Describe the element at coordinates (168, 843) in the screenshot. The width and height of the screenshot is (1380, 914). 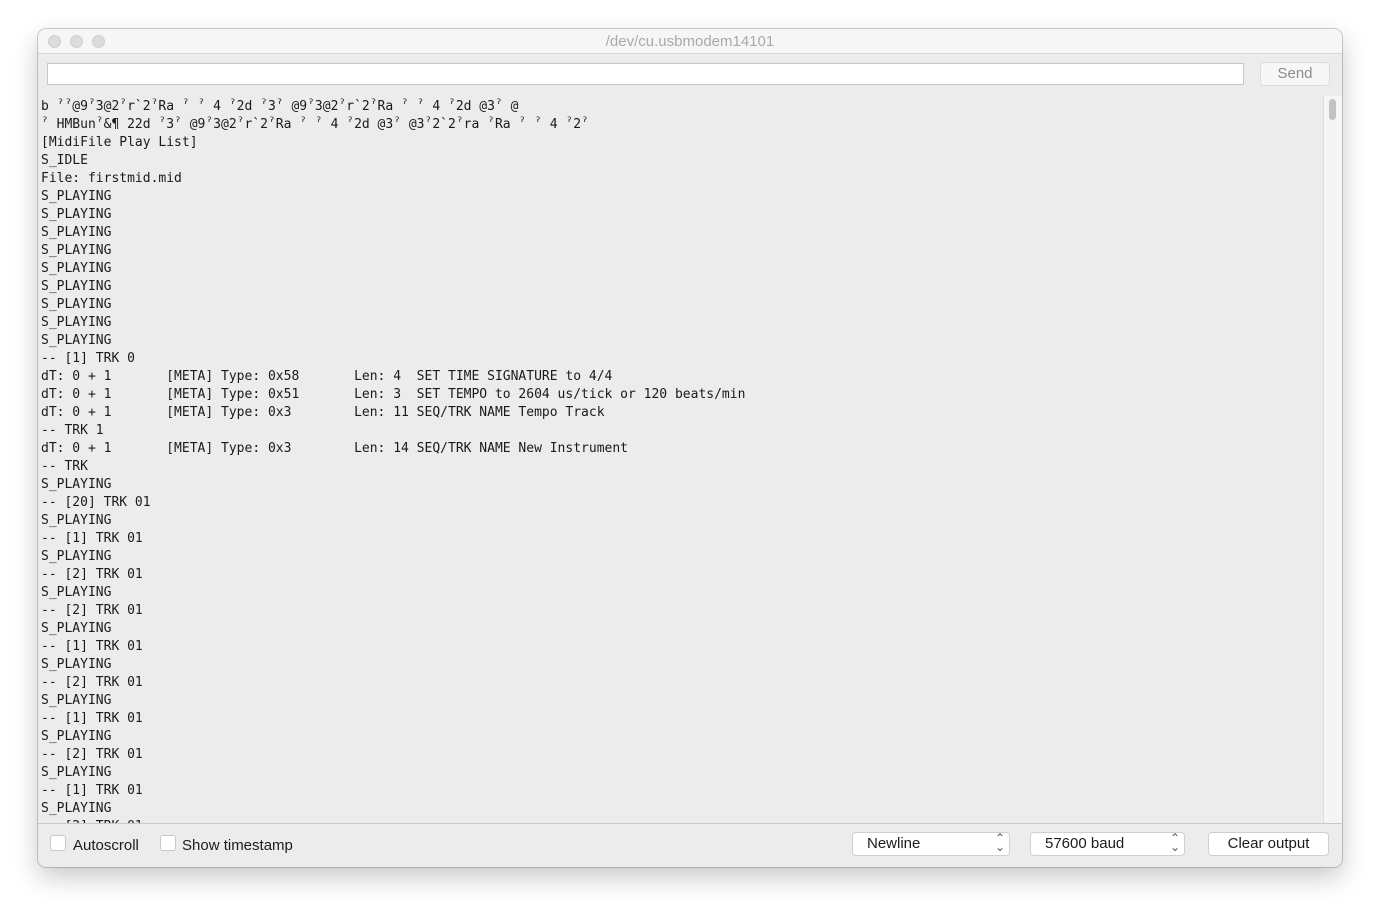
I see `show-timestamp-checkbox` at that location.